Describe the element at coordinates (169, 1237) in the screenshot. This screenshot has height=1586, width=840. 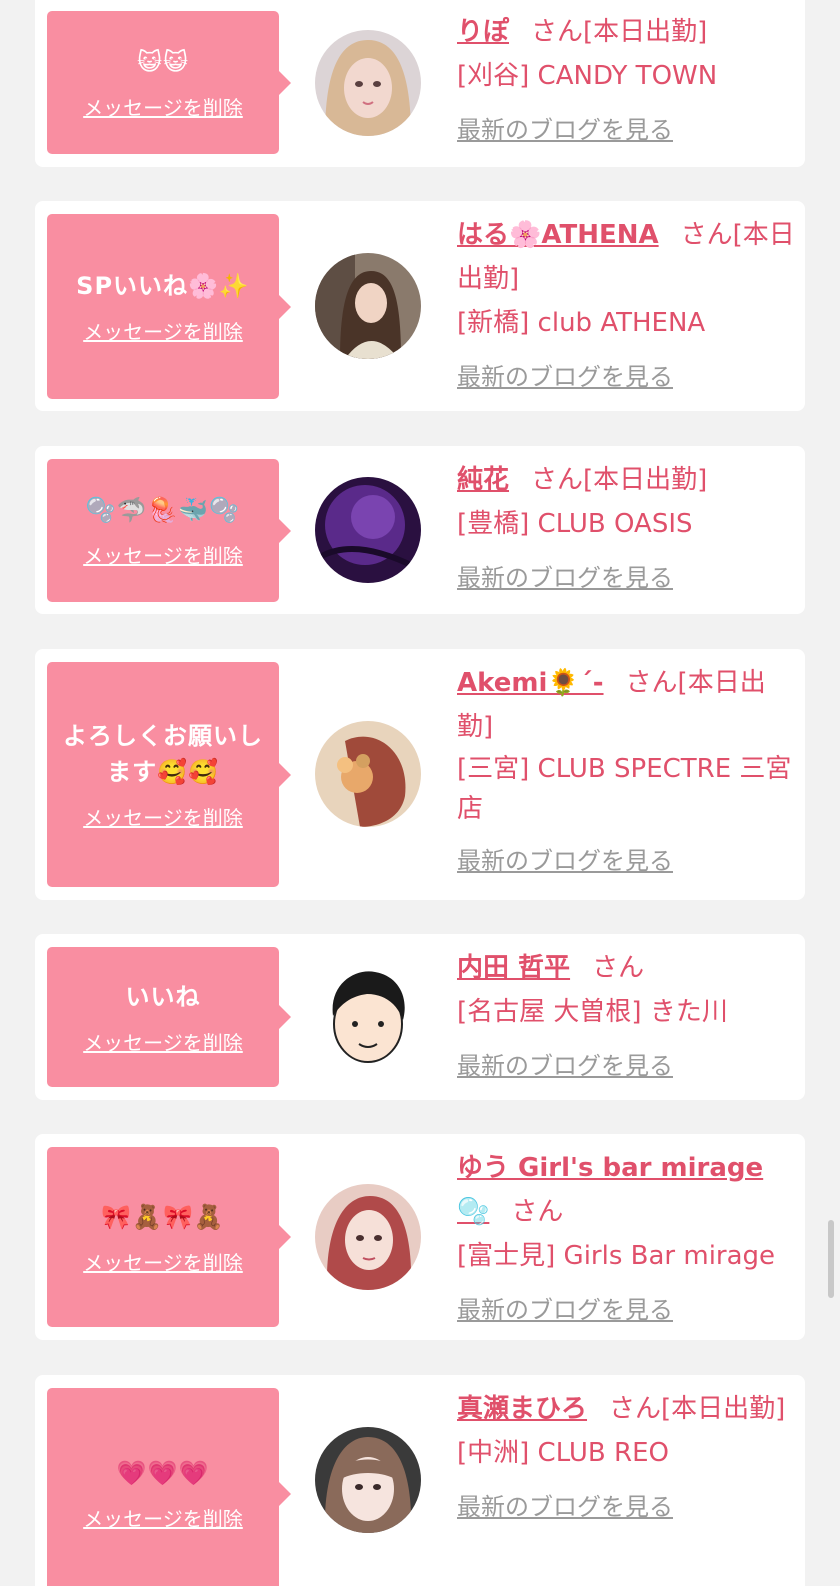
I see `message-bubble: 🎀🧸🎀🧸 メッセージを削除` at that location.